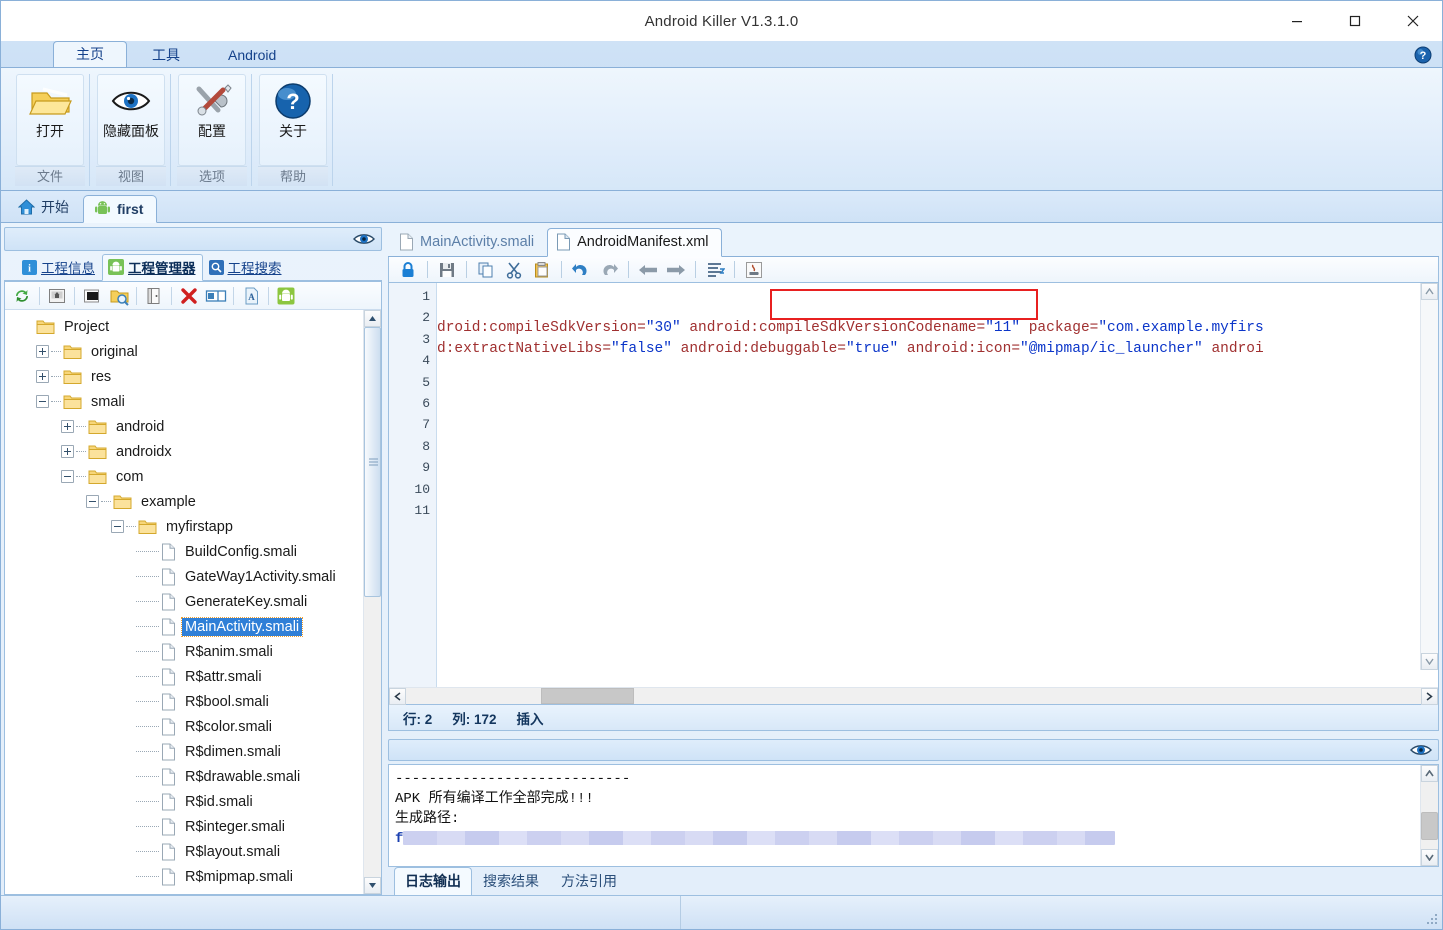 Image resolution: width=1443 pixels, height=930 pixels. I want to click on tree-node: MainActivity.smali, so click(187, 626).